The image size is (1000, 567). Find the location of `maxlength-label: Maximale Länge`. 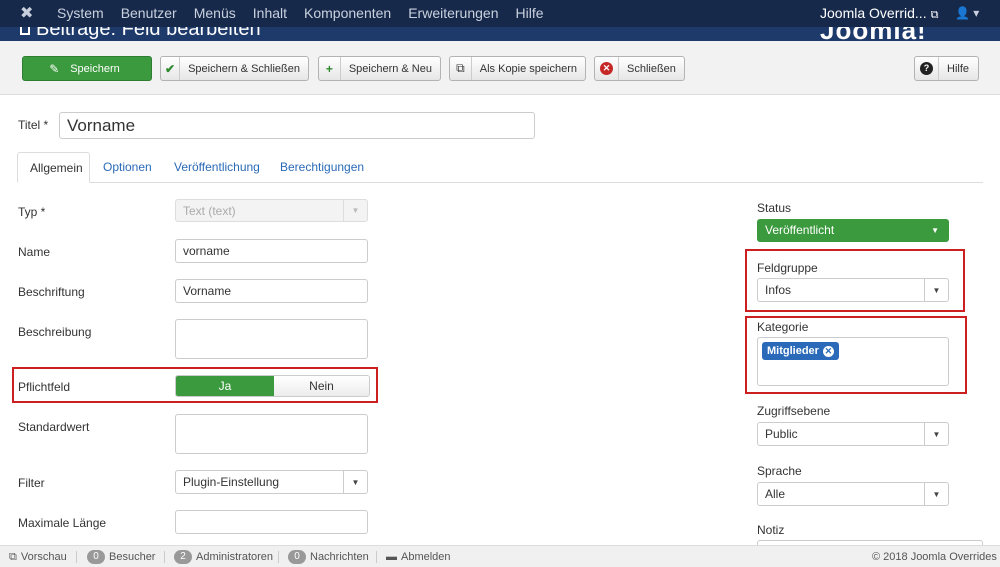

maxlength-label: Maximale Länge is located at coordinates (62, 523).